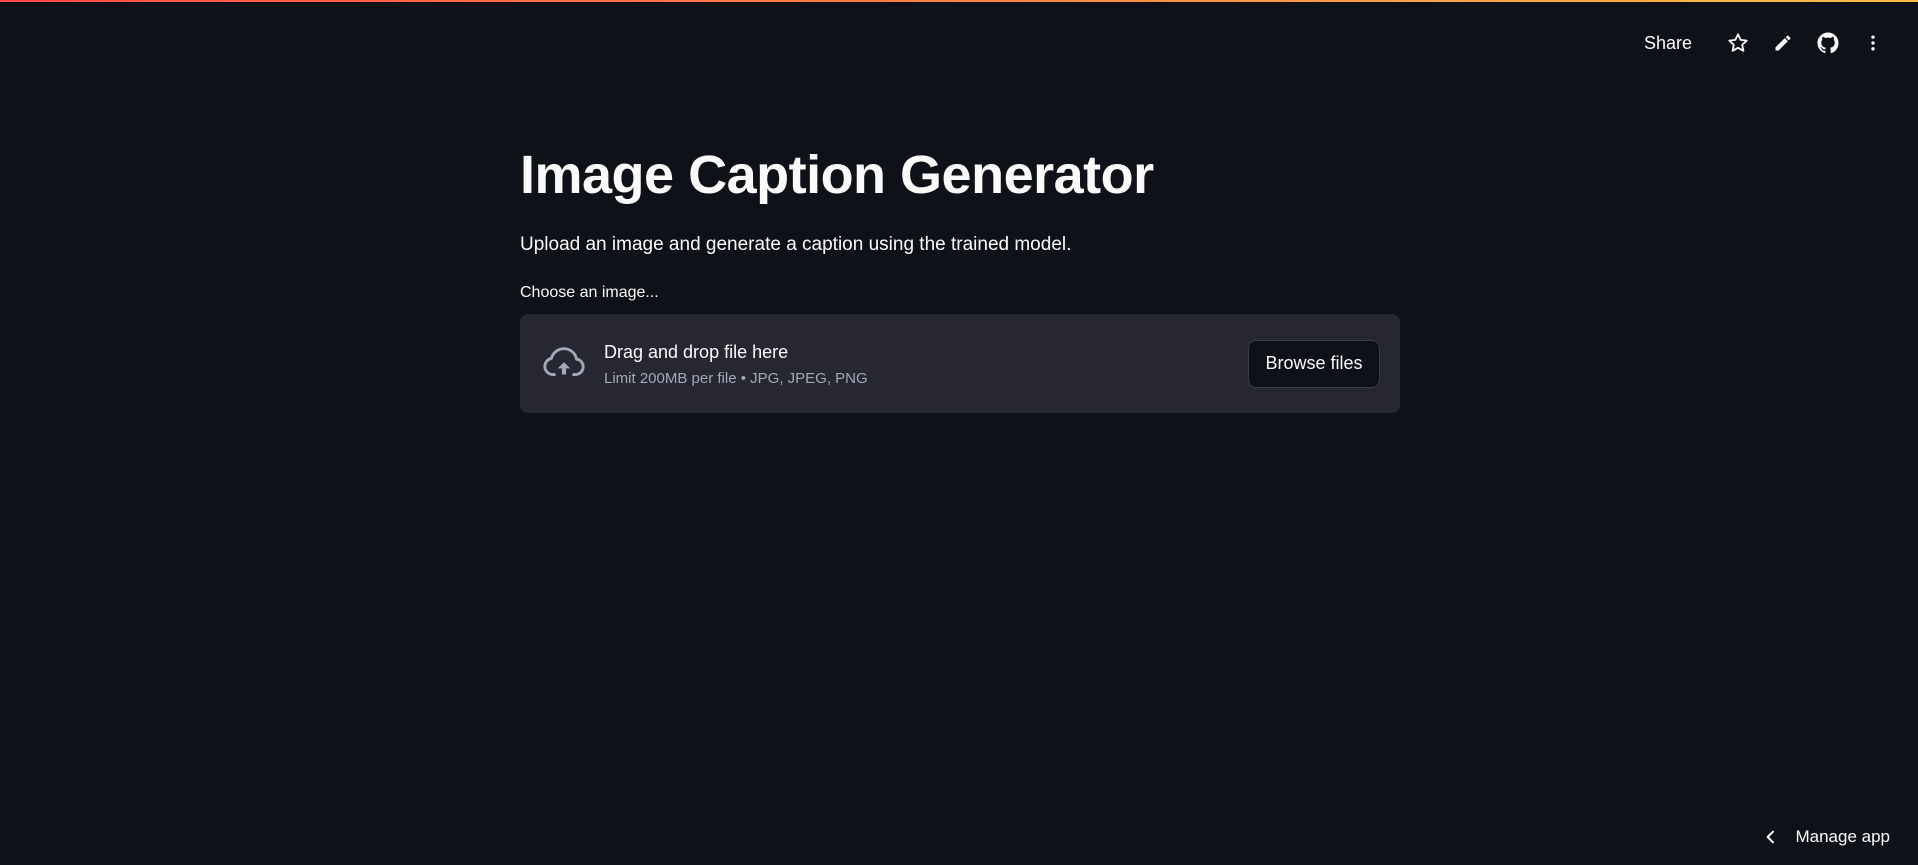  I want to click on more-vertical-icon, so click(1873, 43).